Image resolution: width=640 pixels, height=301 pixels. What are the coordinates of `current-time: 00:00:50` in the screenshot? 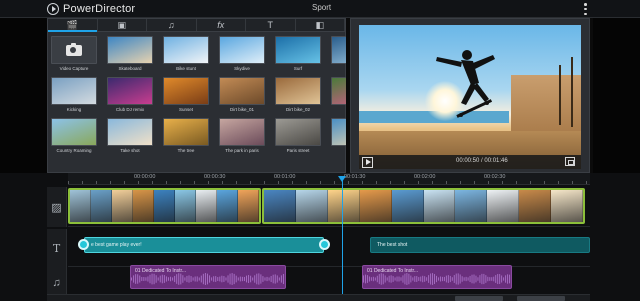 It's located at (468, 161).